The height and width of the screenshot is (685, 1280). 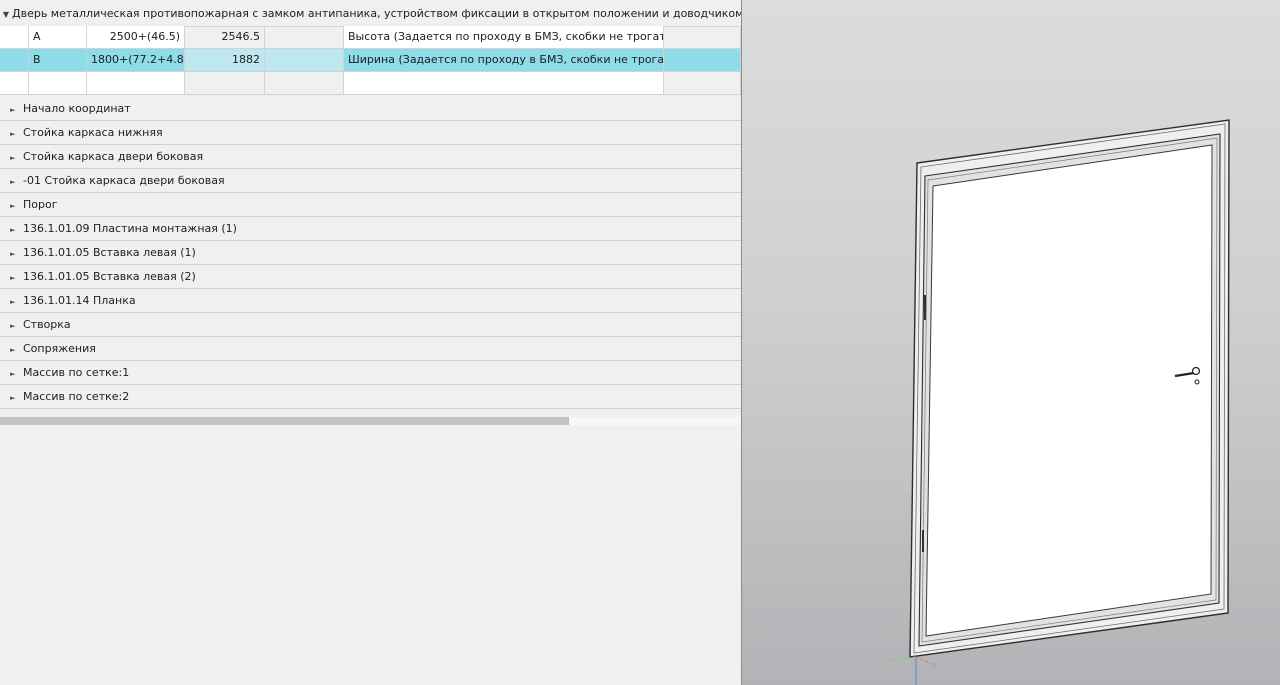 I want to click on tree-item: ► 136.1.01.05 Вставка левая (1), so click(x=370, y=253).